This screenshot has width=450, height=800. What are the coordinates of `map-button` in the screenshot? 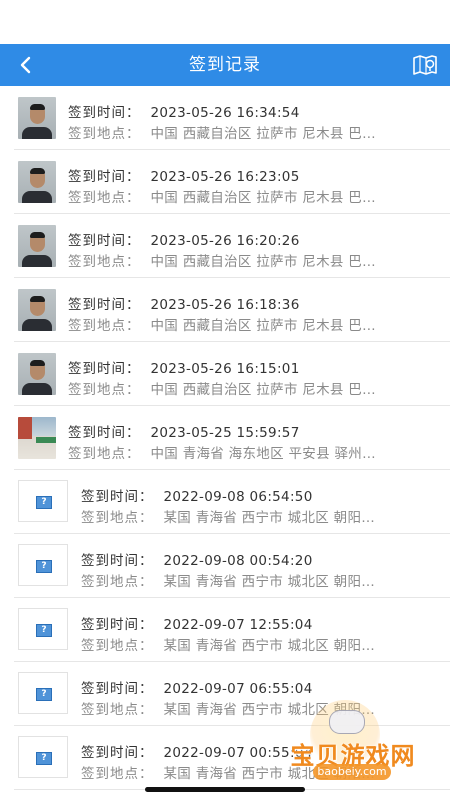 It's located at (425, 65).